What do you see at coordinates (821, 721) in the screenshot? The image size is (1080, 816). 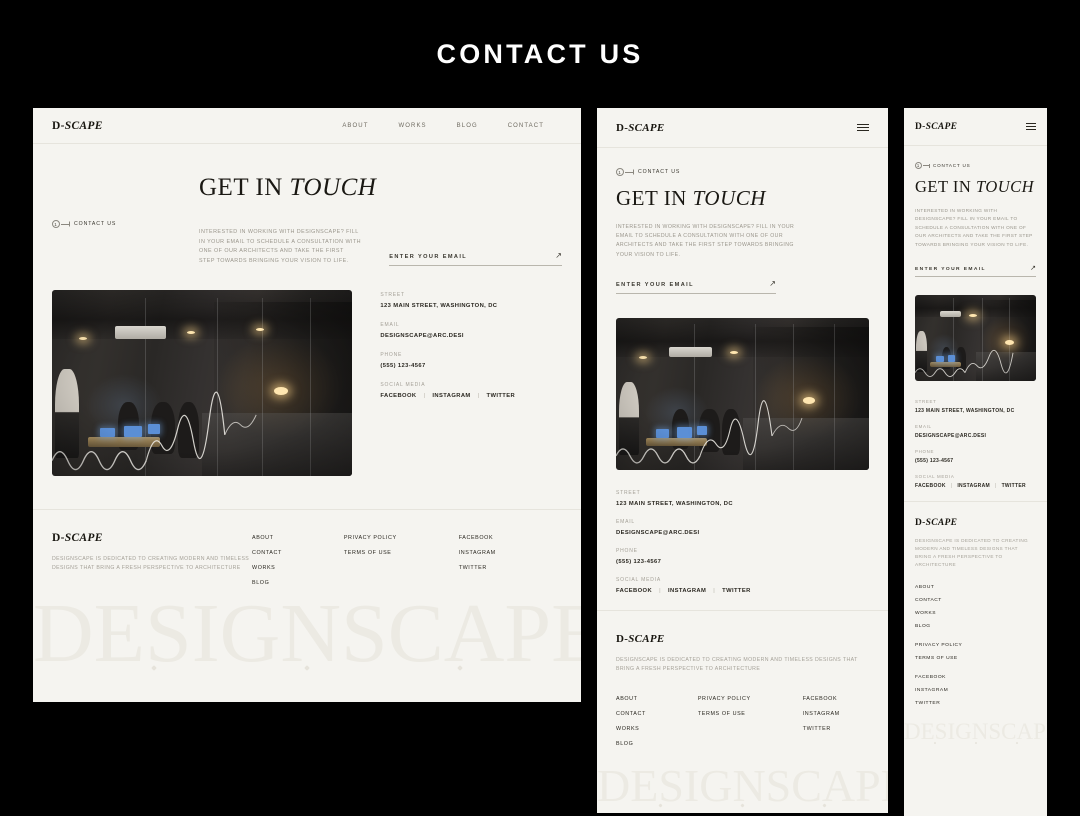 I see `footer-column-social: FACEBOOK INSTAGRAM TWITTER` at bounding box center [821, 721].